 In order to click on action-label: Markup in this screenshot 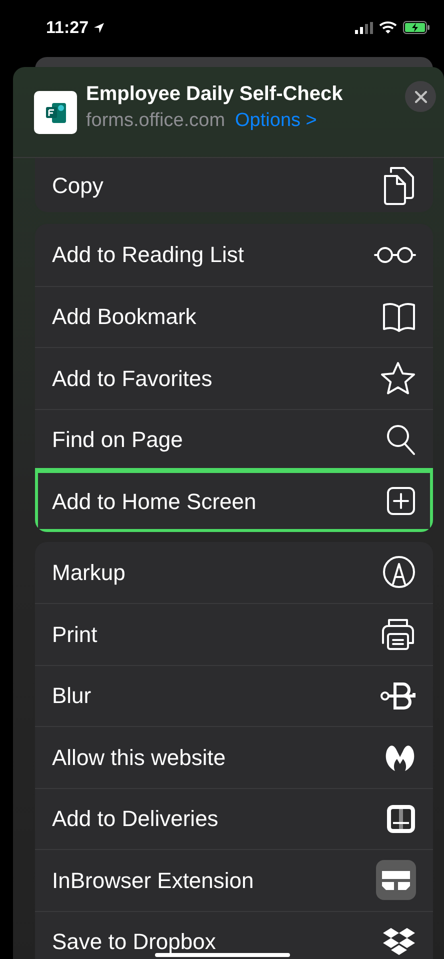, I will do `click(89, 572)`.